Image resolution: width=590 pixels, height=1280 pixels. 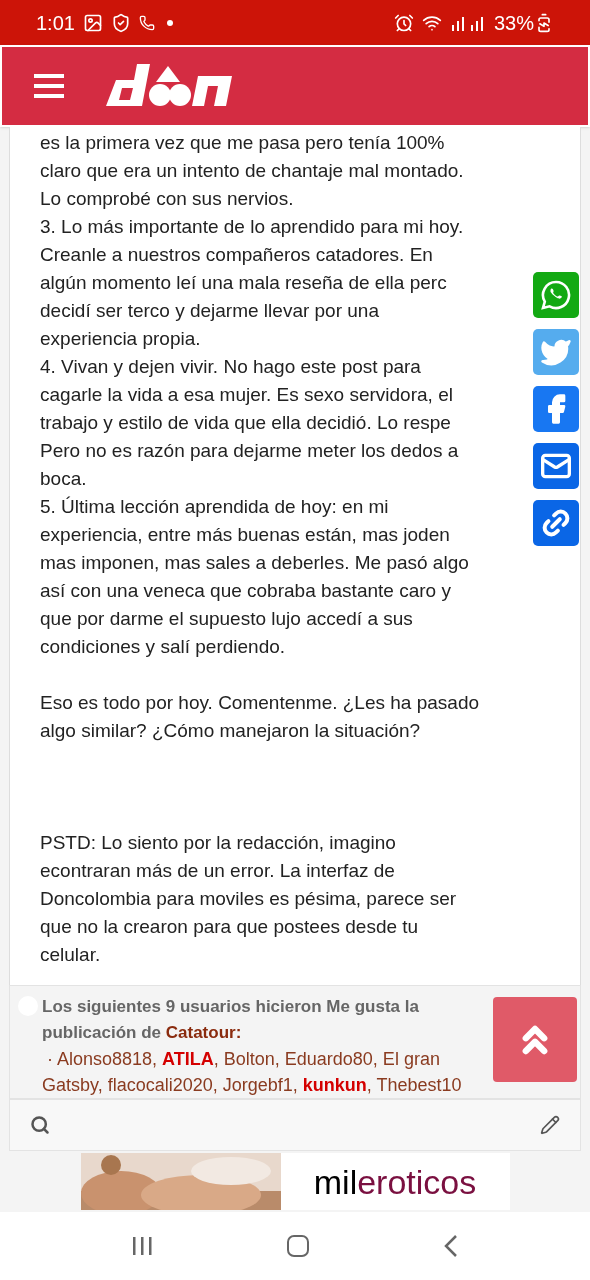 I want to click on post-text-line: Creanle a nuestros compañeros catadores. En, so click(x=236, y=255).